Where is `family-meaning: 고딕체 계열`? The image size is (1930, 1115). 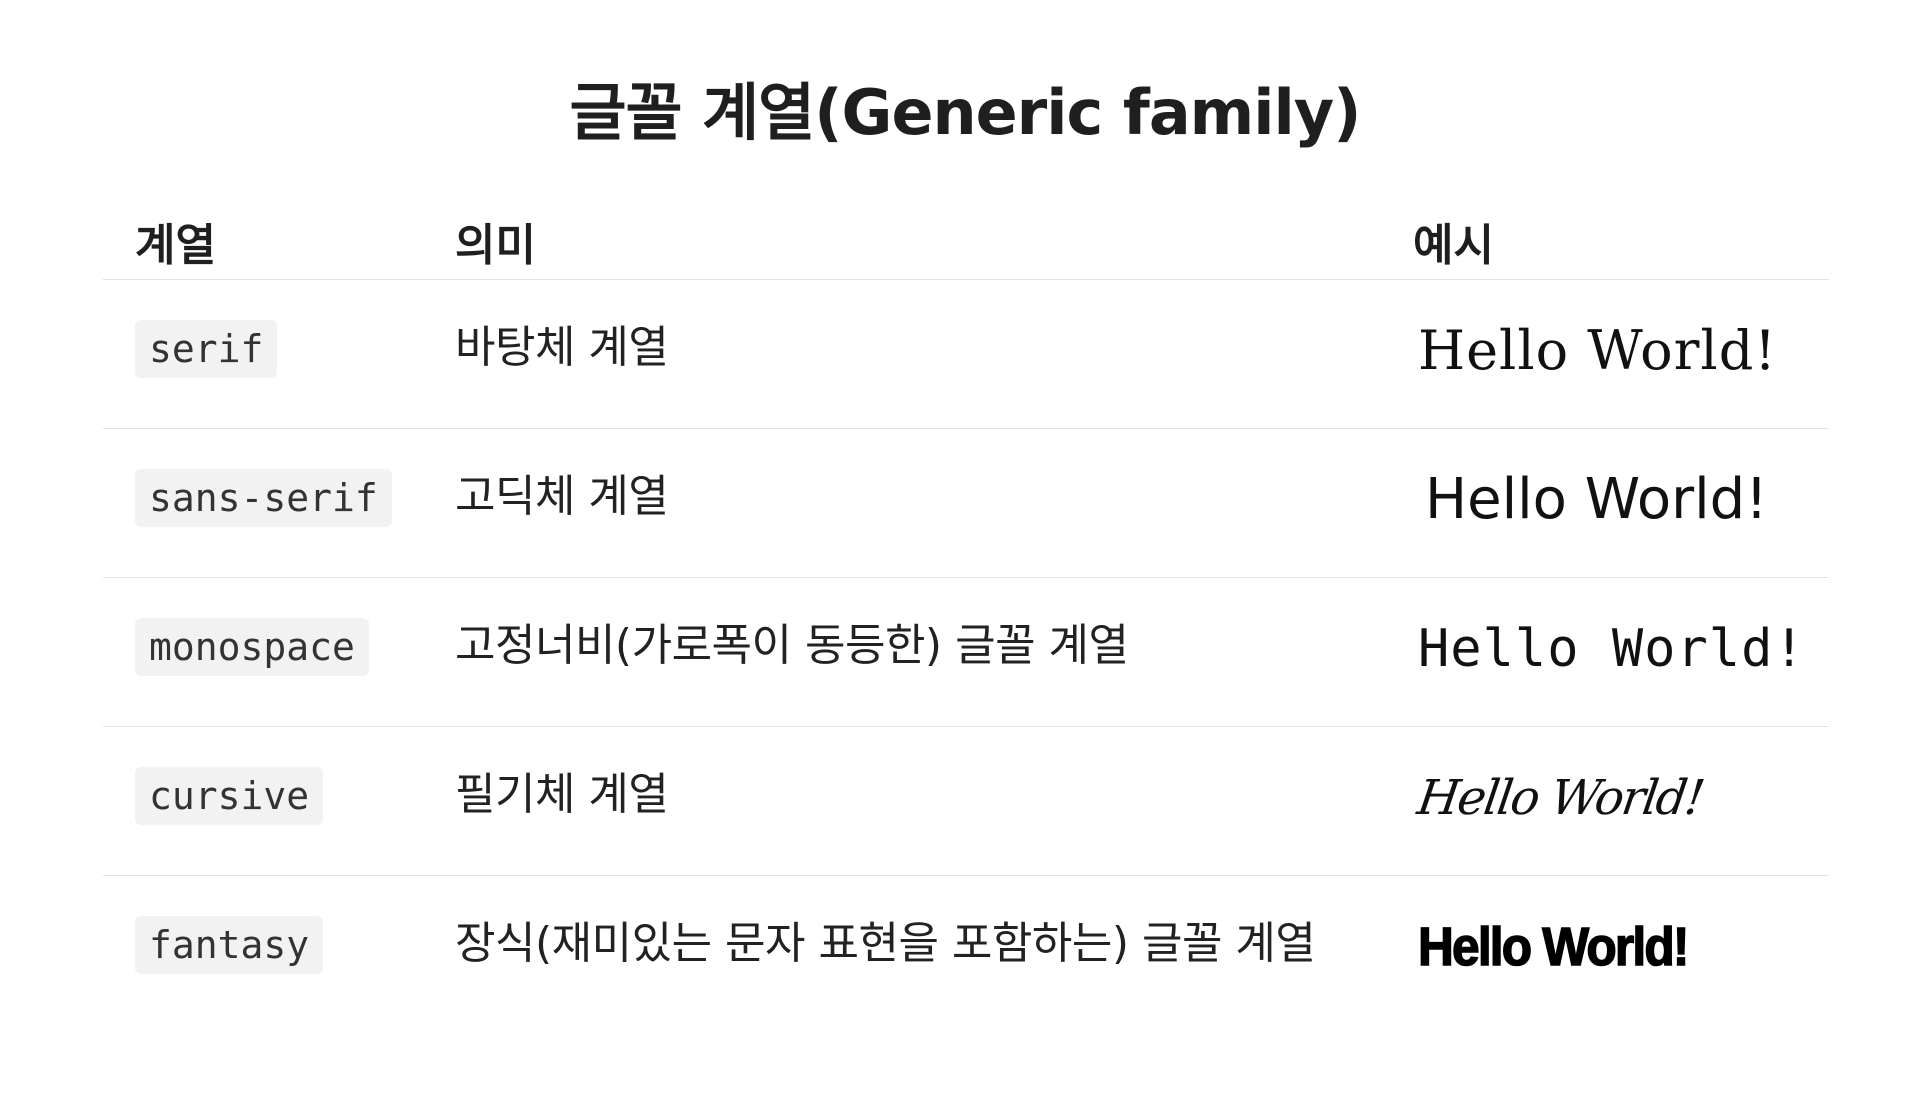 family-meaning: 고딕체 계열 is located at coordinates (562, 496).